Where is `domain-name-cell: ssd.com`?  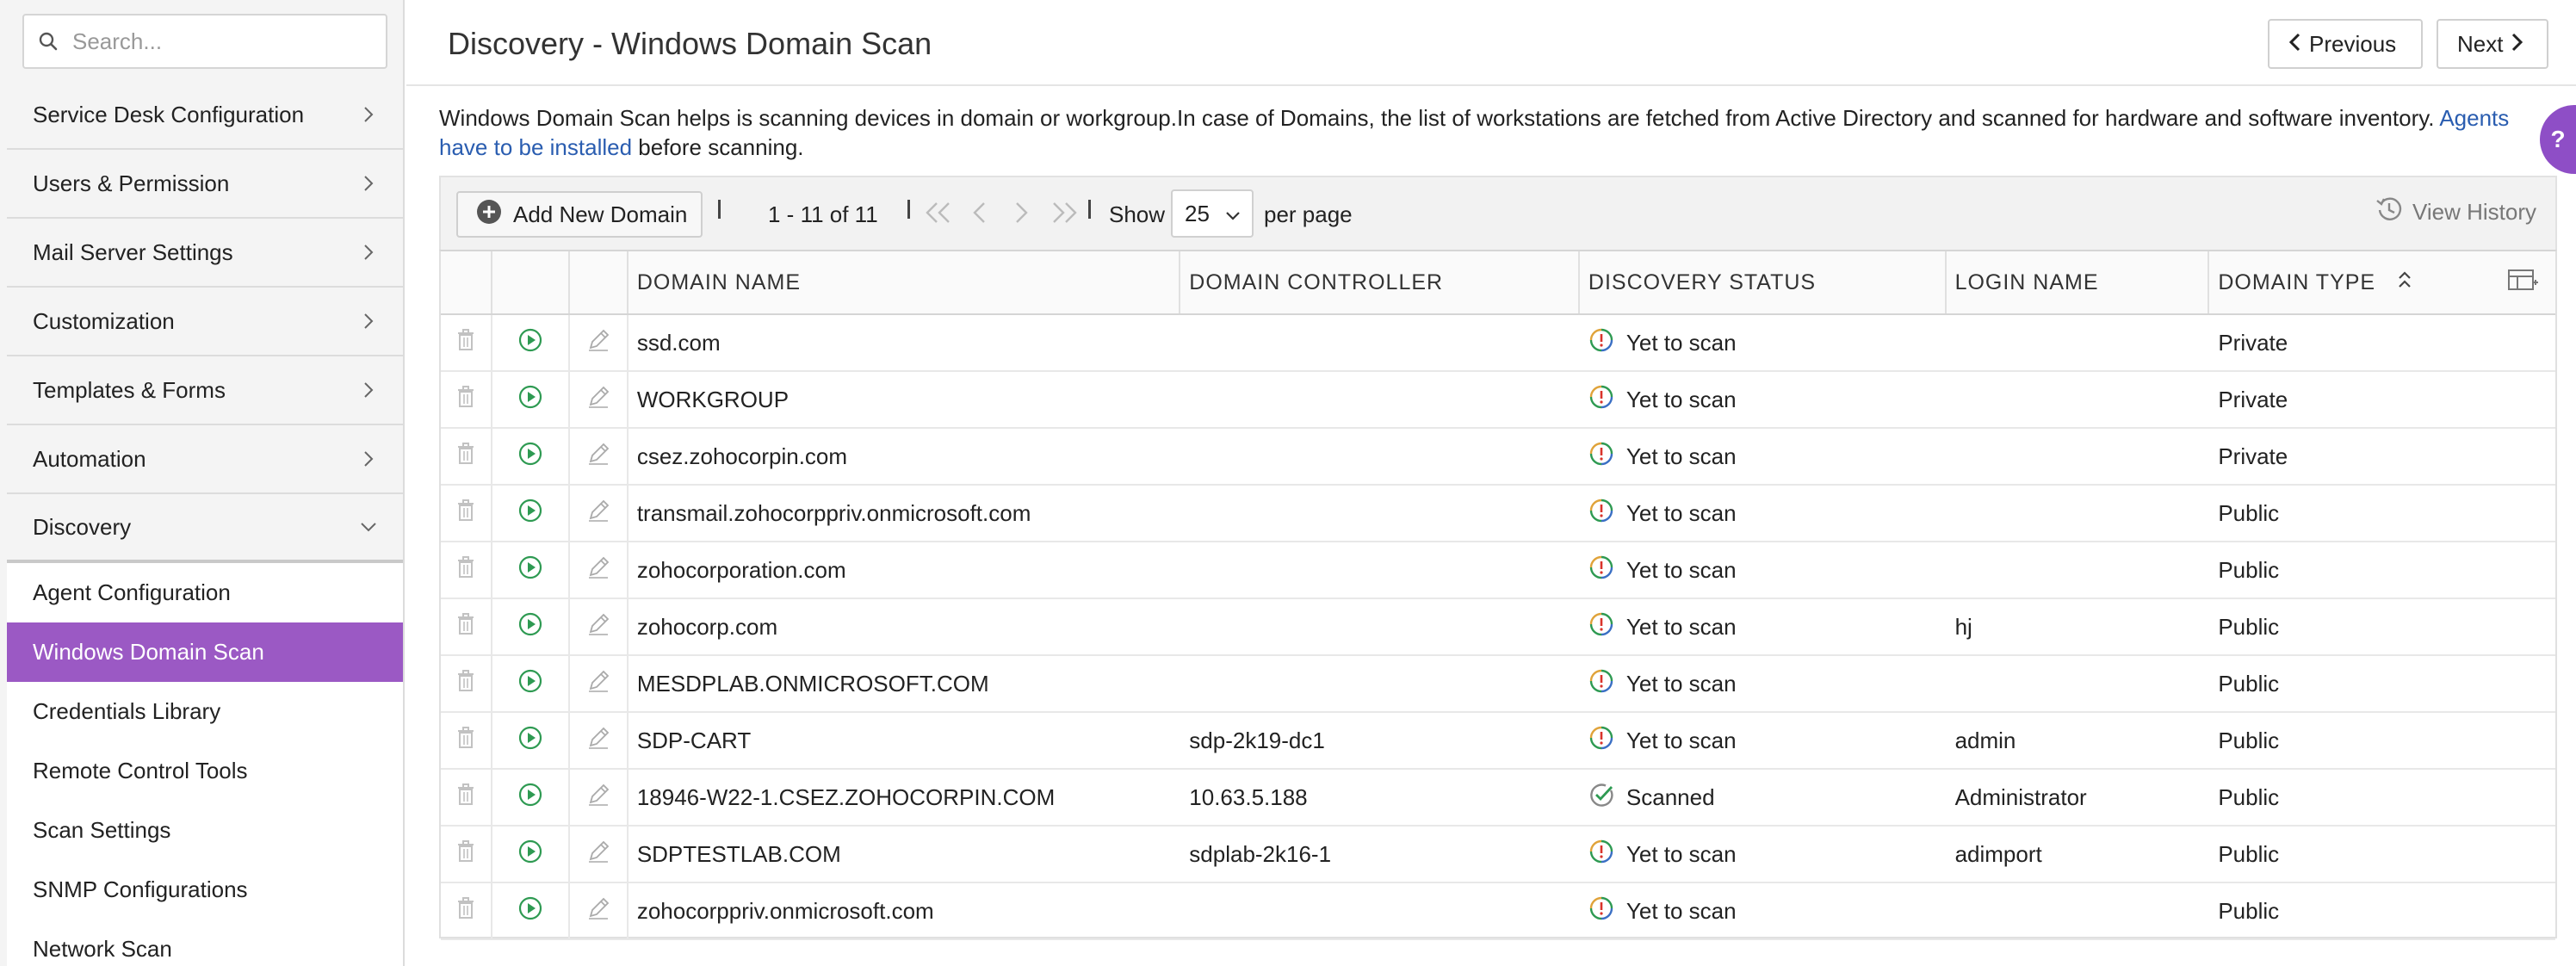
domain-name-cell: ssd.com is located at coordinates (679, 343).